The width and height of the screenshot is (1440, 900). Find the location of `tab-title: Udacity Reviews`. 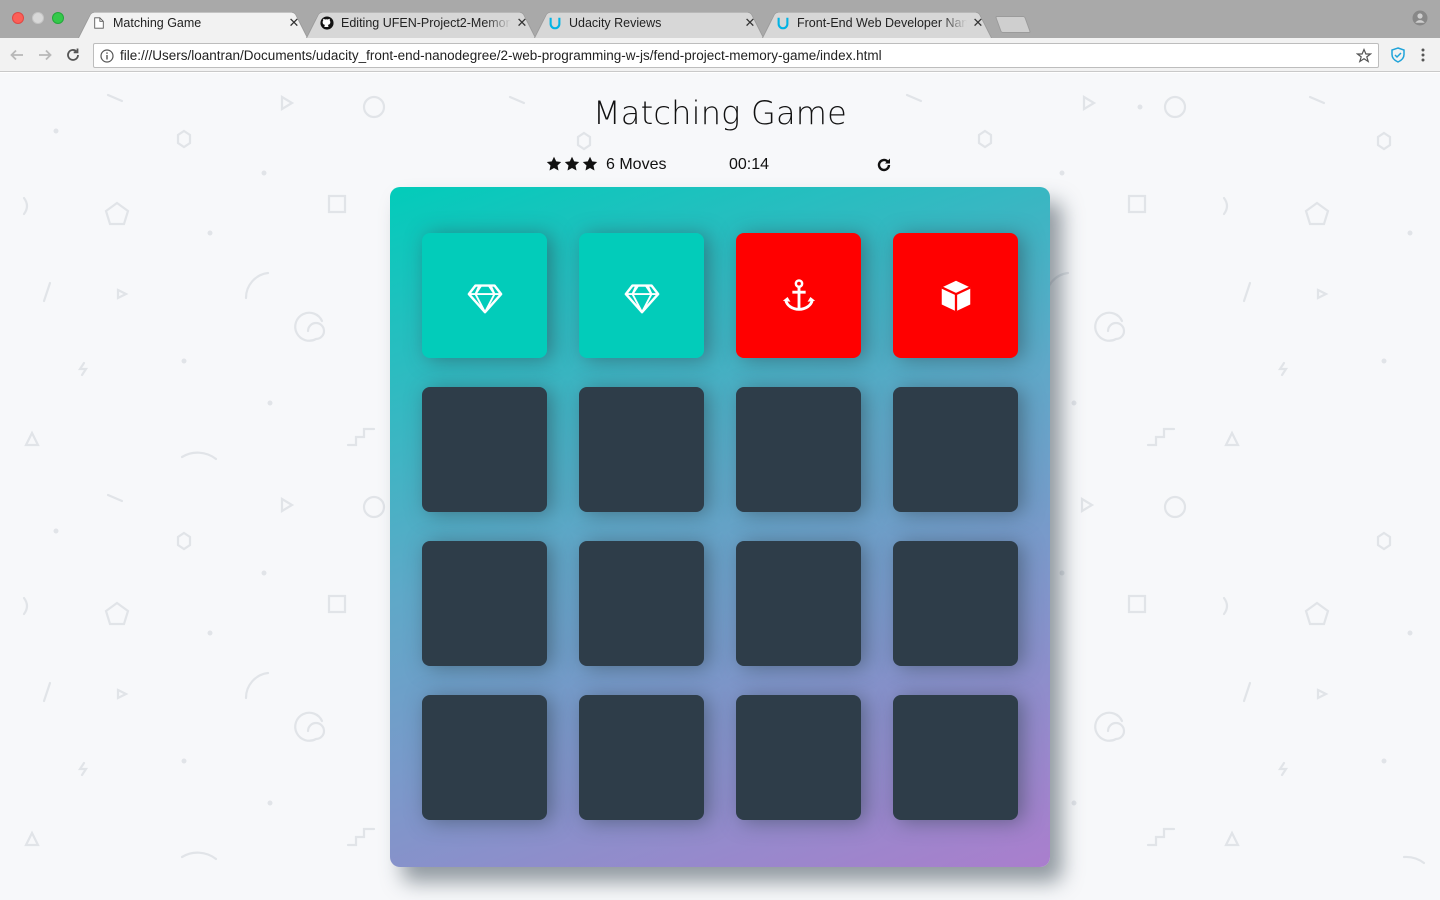

tab-title: Udacity Reviews is located at coordinates (615, 23).